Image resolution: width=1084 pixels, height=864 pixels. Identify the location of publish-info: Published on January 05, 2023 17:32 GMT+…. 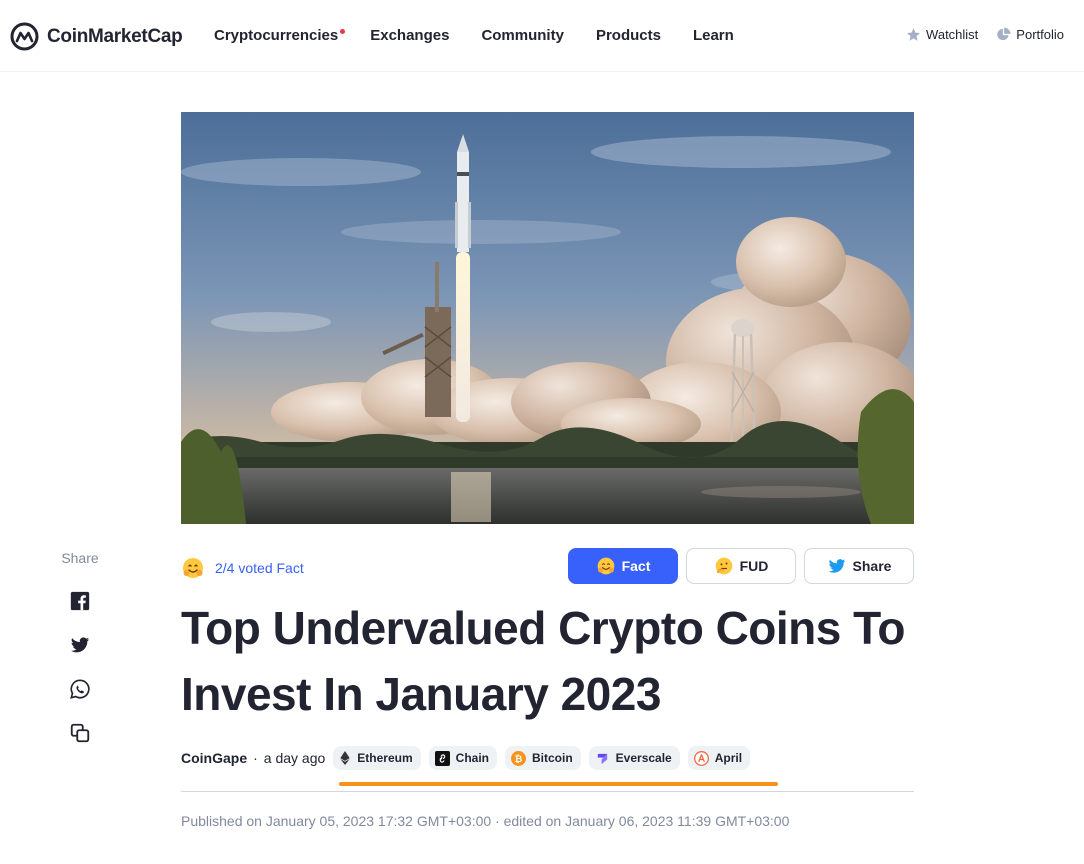
(485, 821).